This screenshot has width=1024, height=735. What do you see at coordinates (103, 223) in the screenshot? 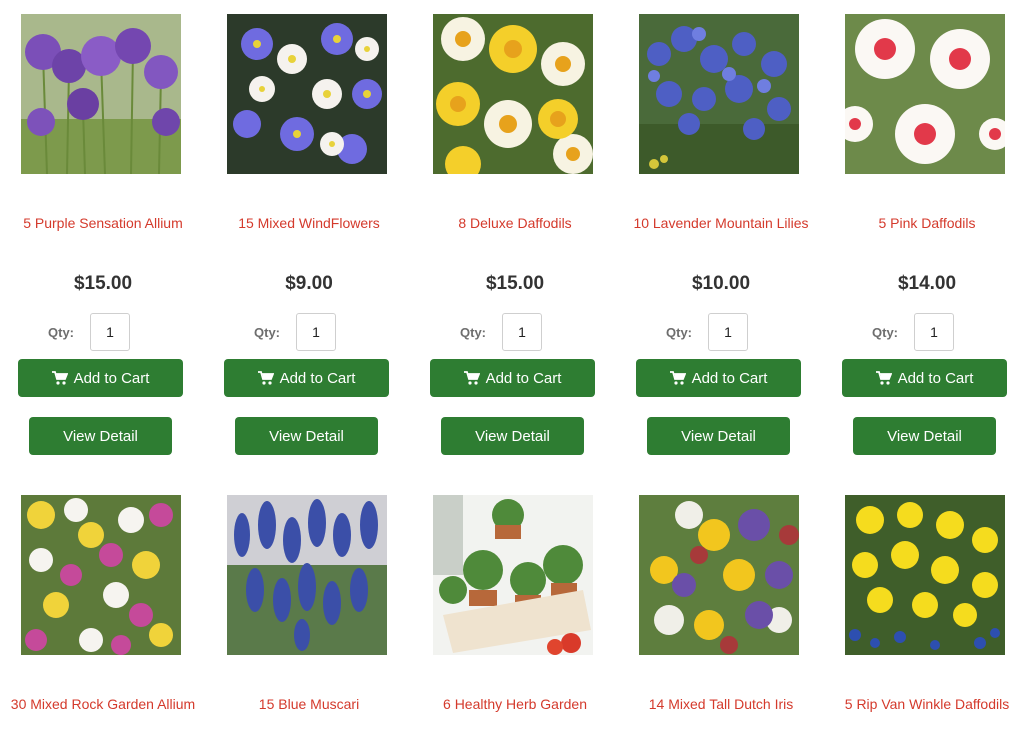
I see `product-name-link: 5 Purple Sensation Allium` at bounding box center [103, 223].